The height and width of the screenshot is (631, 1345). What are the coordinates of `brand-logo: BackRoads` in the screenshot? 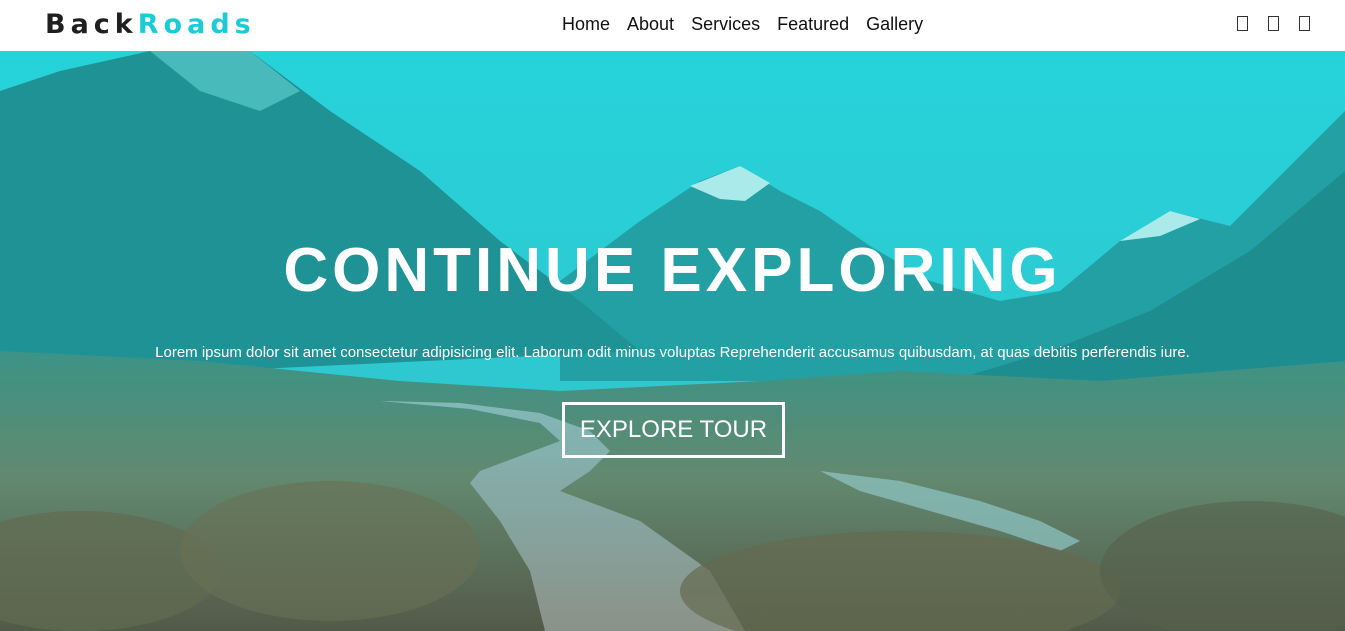 It's located at (150, 25).